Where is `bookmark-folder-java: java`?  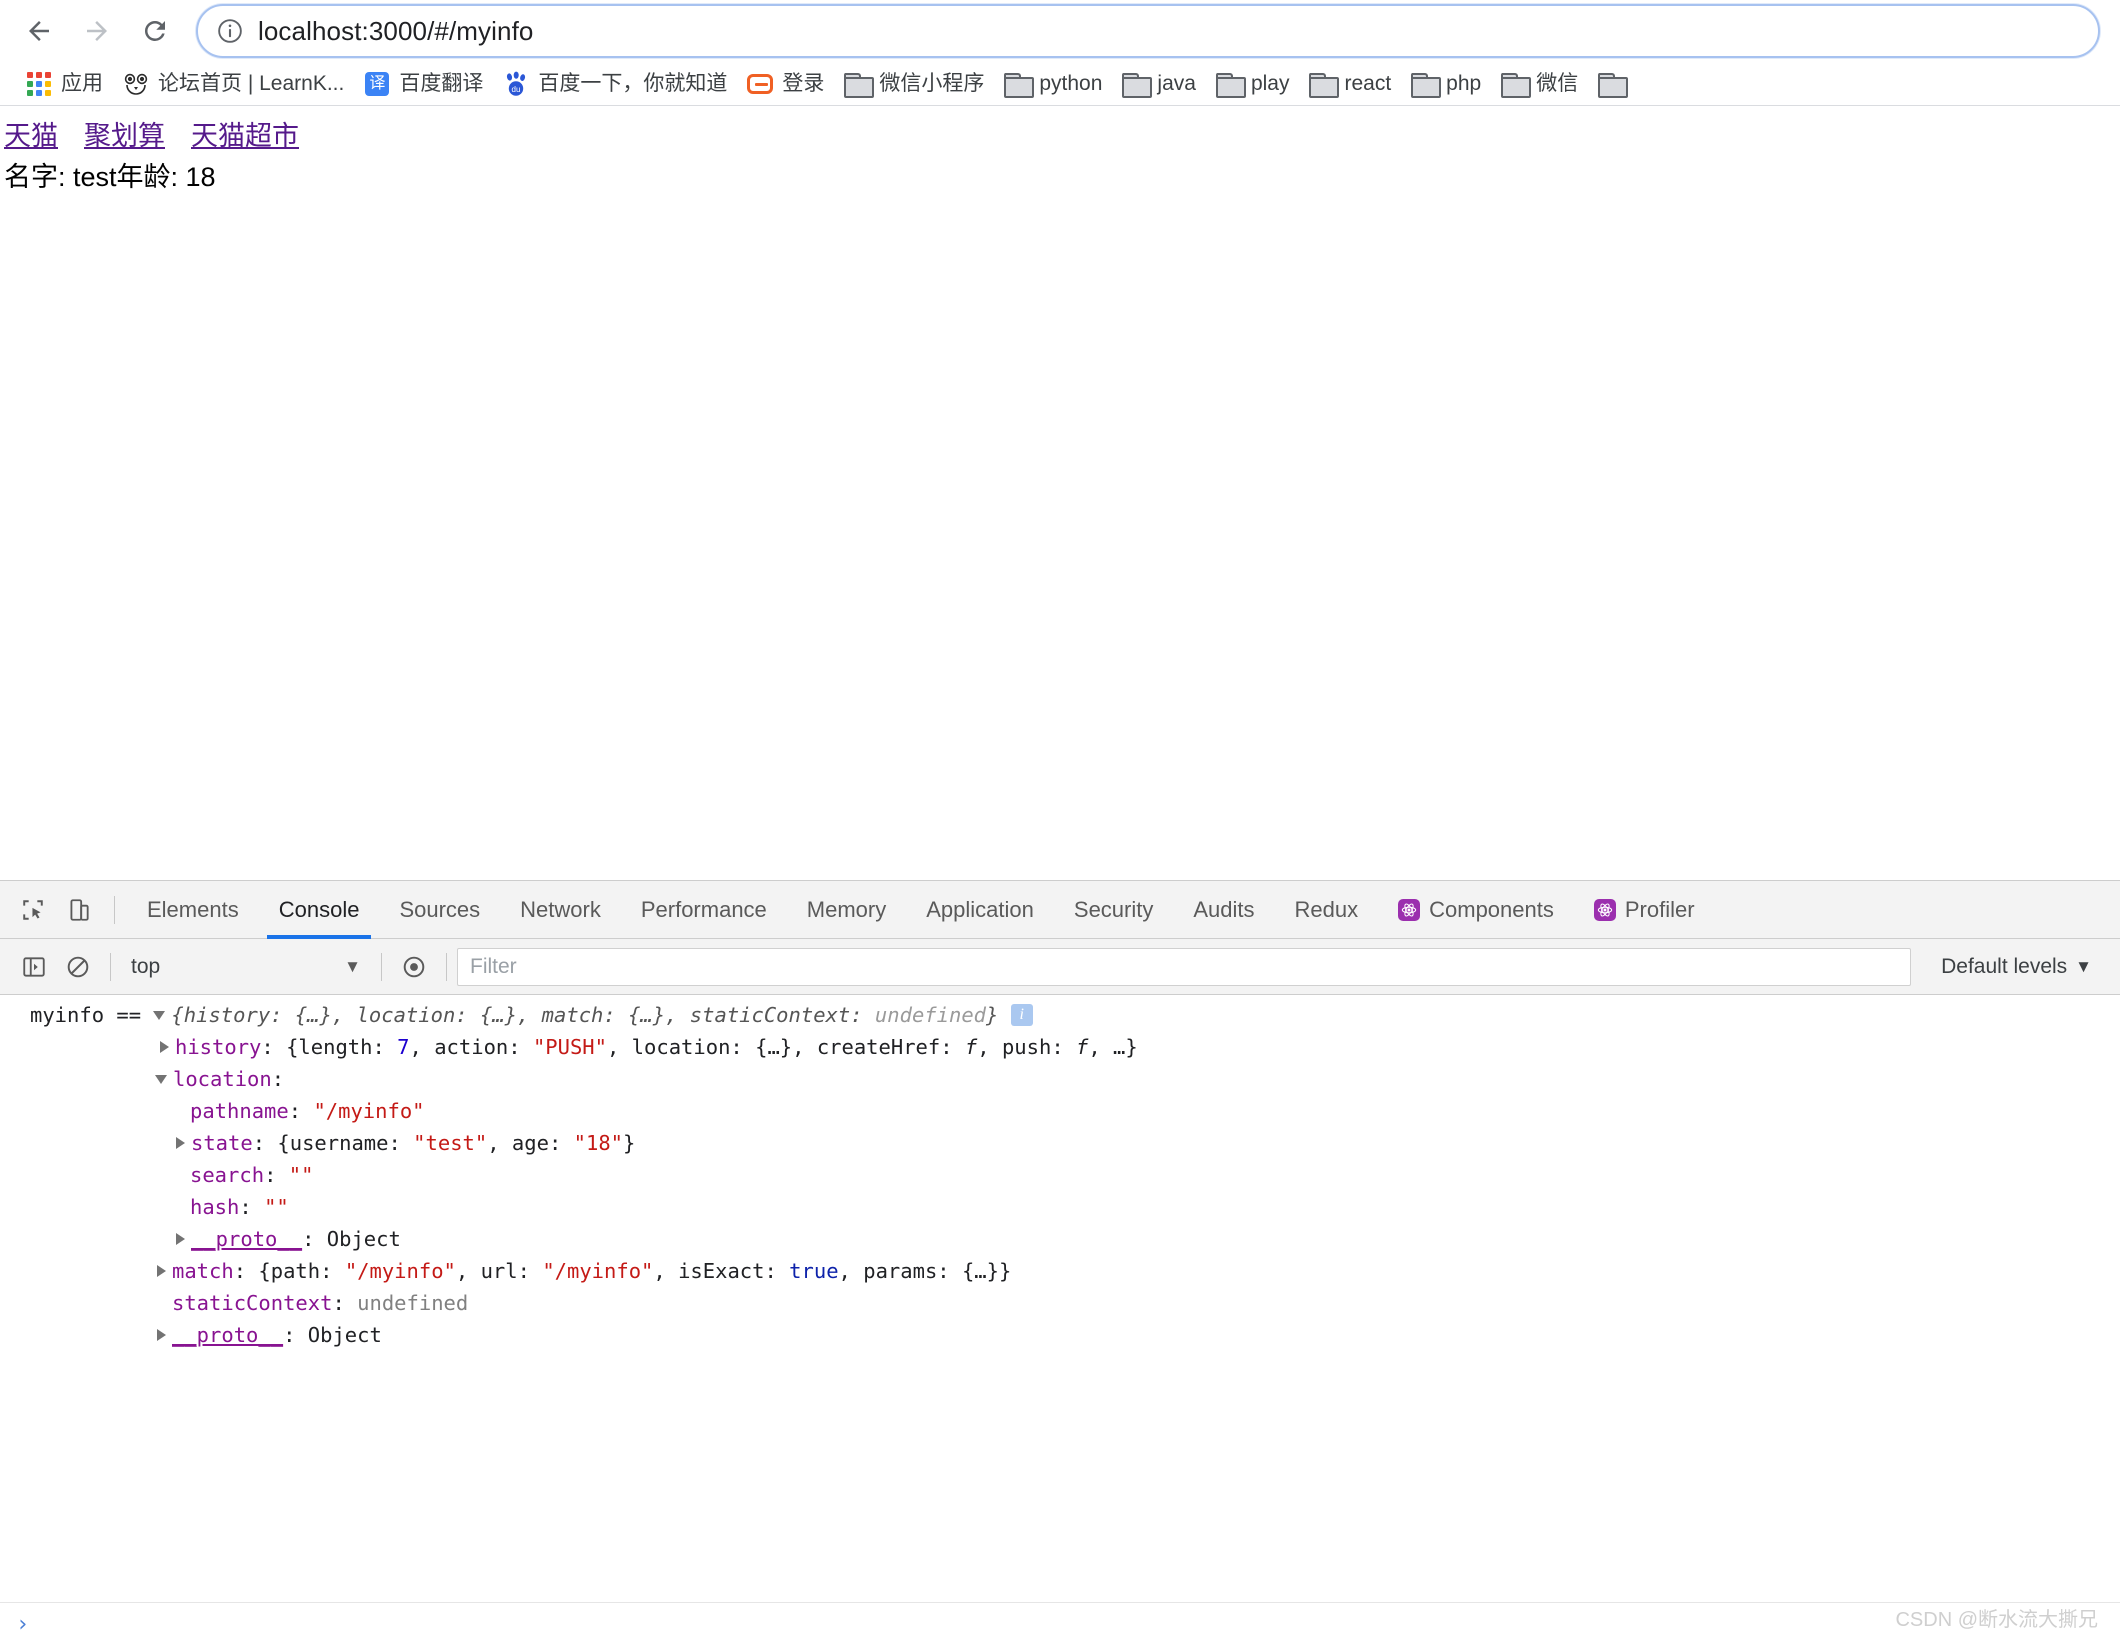 bookmark-folder-java: java is located at coordinates (1159, 84).